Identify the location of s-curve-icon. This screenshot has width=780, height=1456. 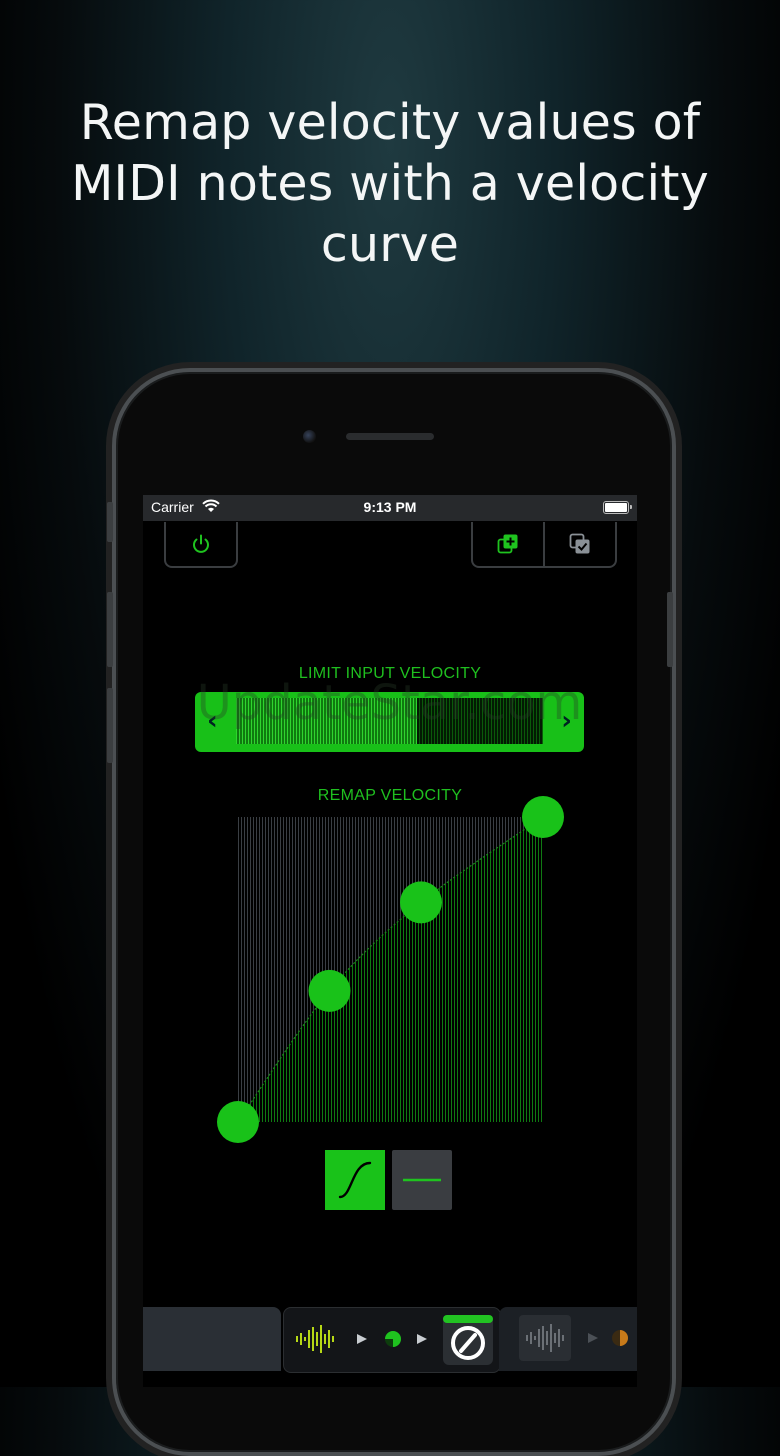
(355, 1180).